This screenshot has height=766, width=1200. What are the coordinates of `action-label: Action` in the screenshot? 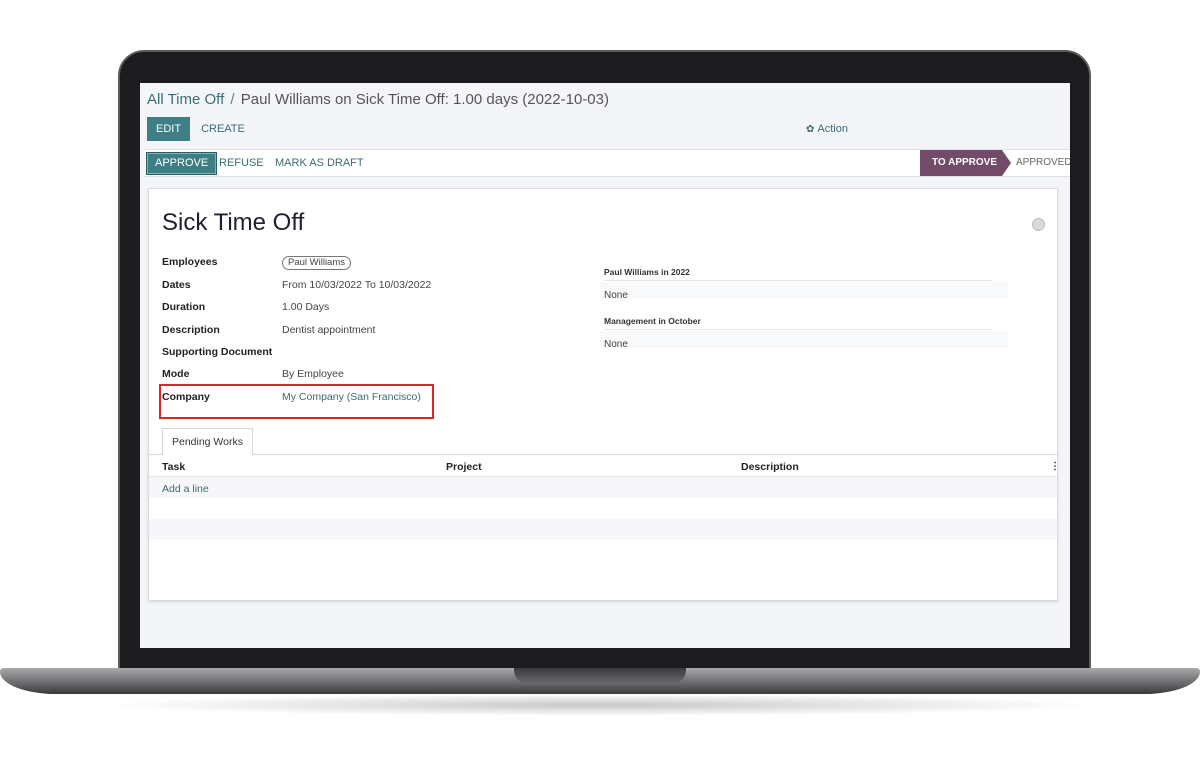 It's located at (832, 129).